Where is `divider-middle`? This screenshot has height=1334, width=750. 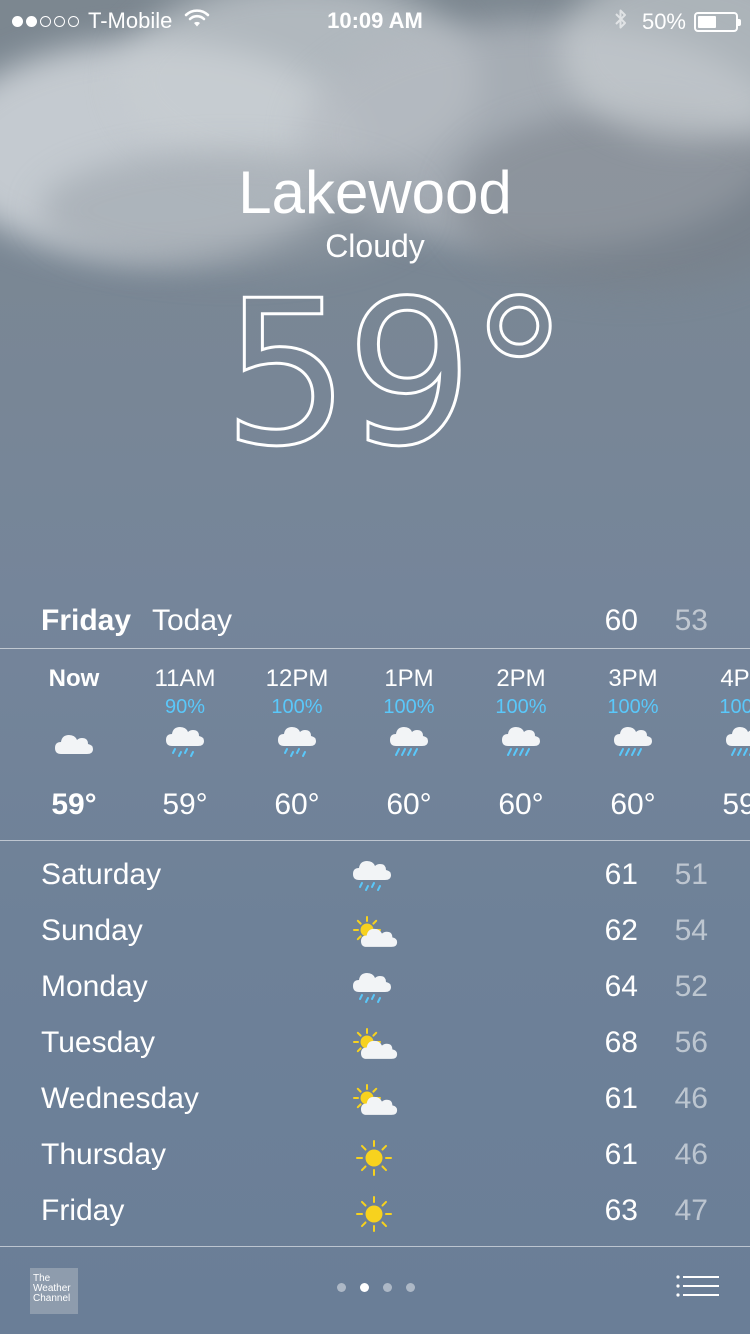
divider-middle is located at coordinates (375, 840).